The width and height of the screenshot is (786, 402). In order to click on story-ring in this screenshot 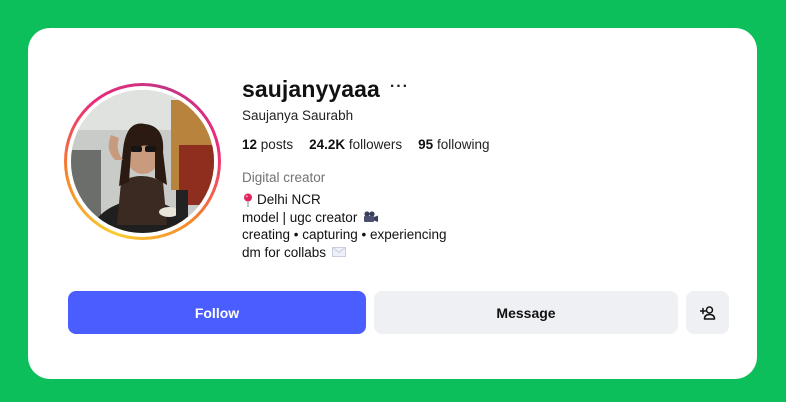, I will do `click(142, 161)`.